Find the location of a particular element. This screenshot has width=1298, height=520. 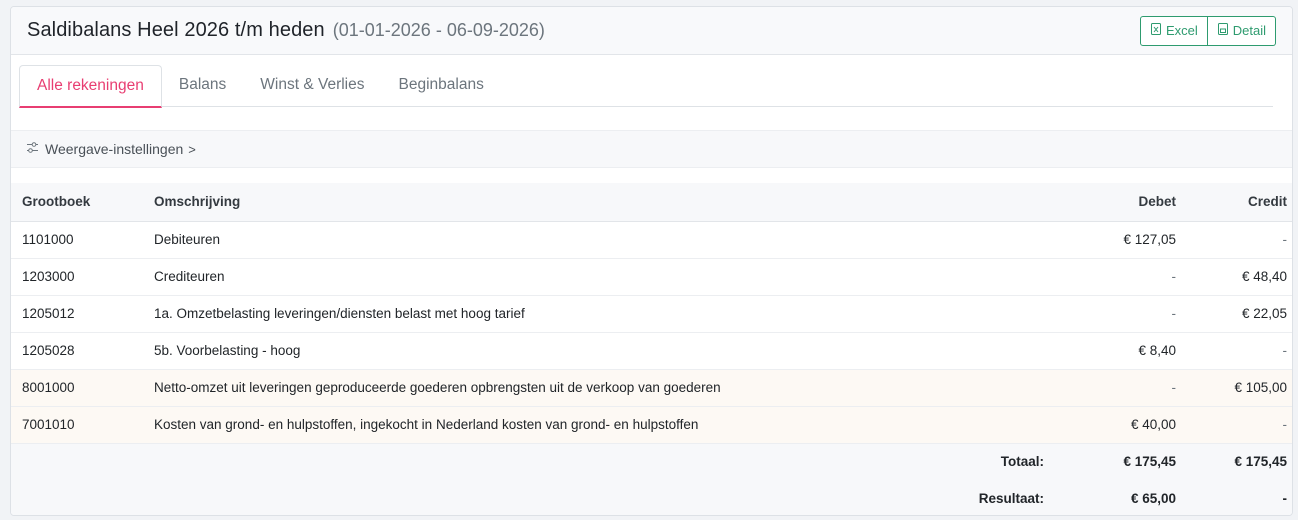

export-button-group: Excel Detail is located at coordinates (1207, 30).